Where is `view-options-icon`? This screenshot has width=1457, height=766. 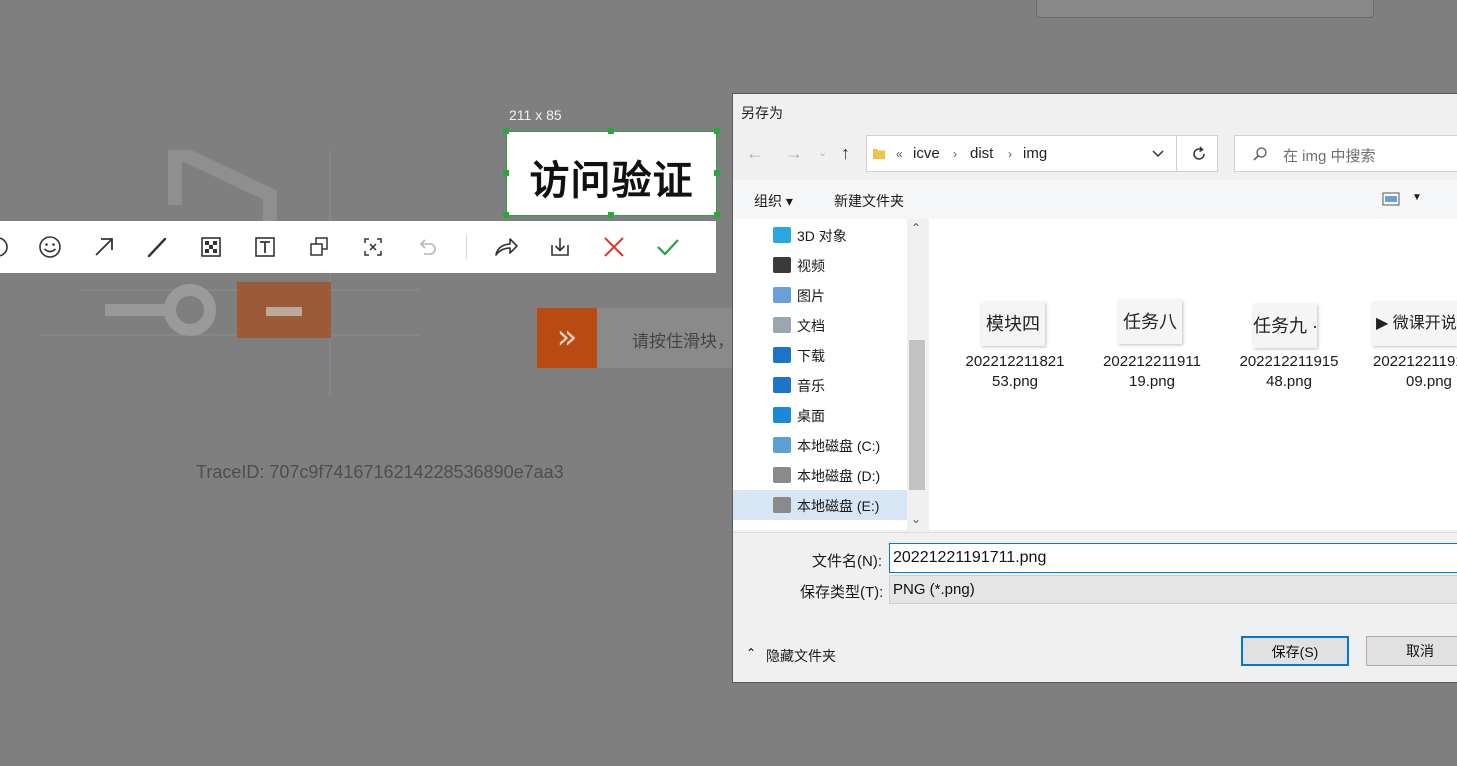 view-options-icon is located at coordinates (1391, 199).